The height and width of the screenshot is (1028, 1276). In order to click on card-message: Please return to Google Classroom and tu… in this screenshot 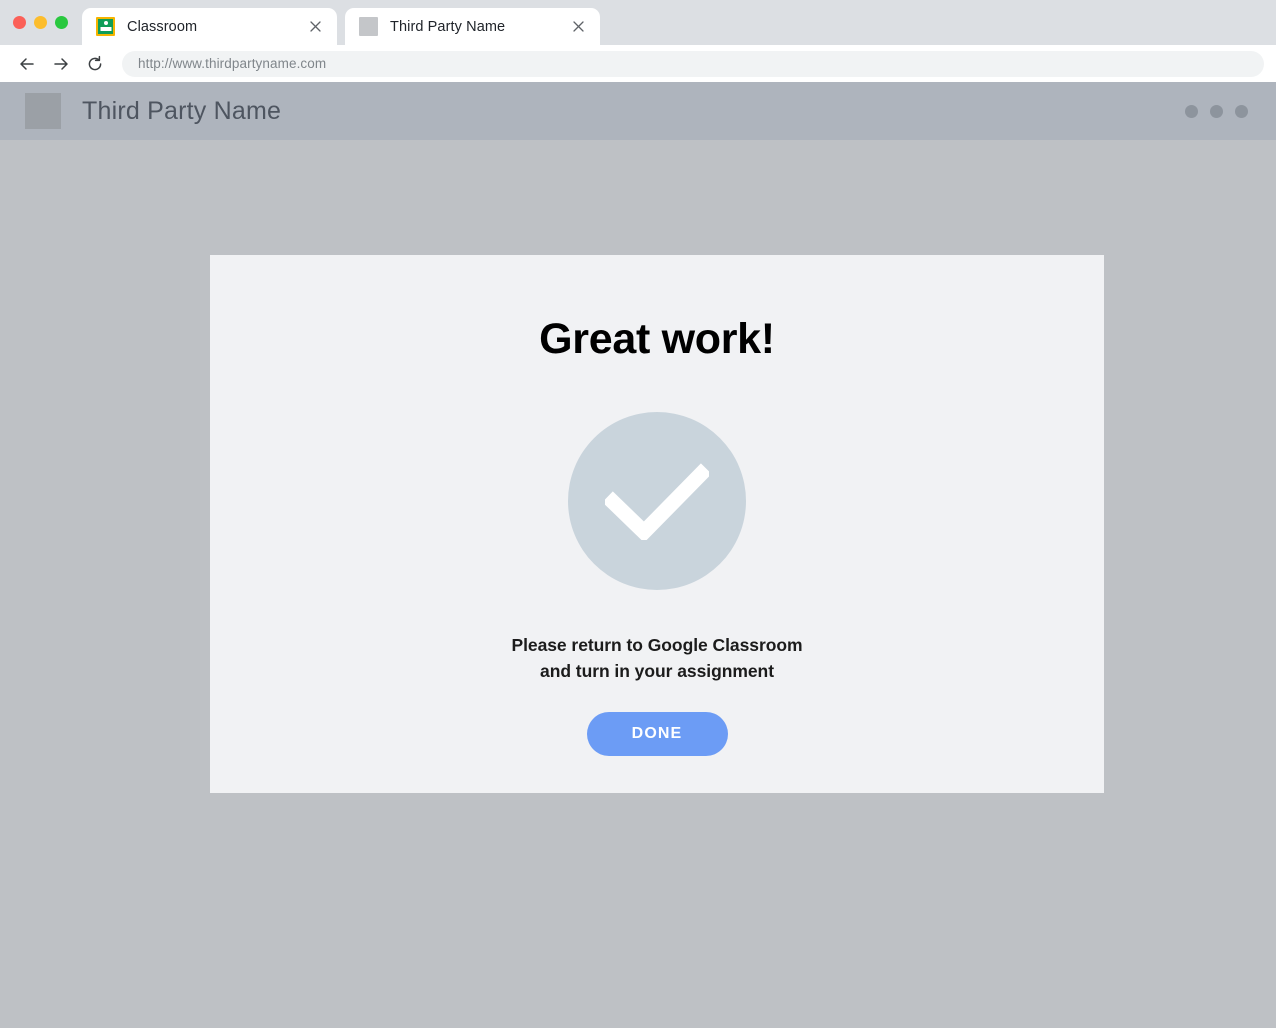, I will do `click(656, 659)`.